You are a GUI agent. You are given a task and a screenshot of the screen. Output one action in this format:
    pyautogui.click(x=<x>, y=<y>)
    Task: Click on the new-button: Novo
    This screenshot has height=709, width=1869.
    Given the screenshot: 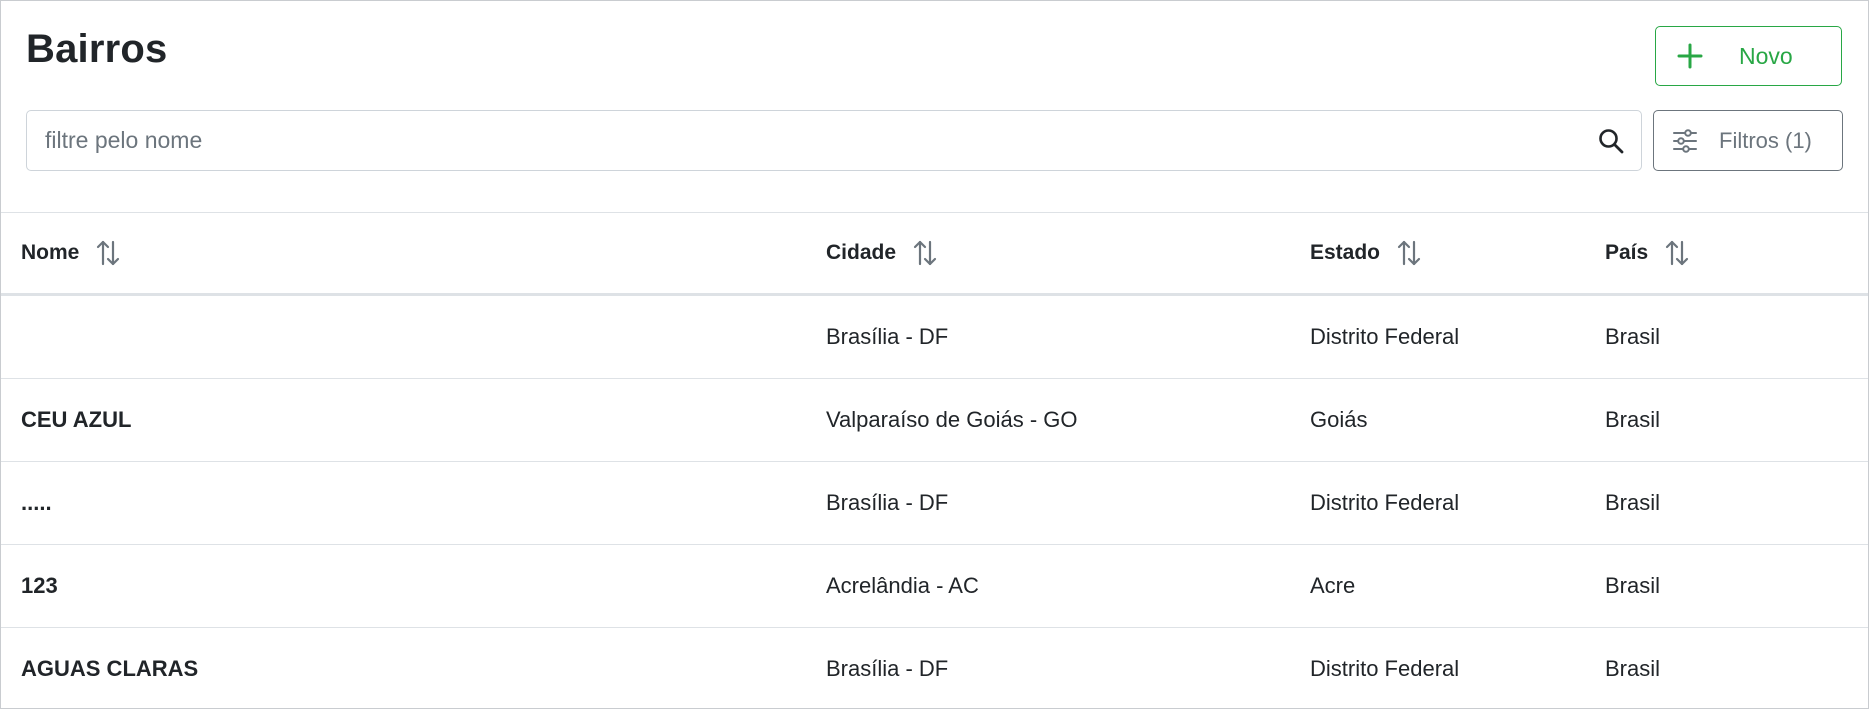 What is the action you would take?
    pyautogui.click(x=1748, y=56)
    